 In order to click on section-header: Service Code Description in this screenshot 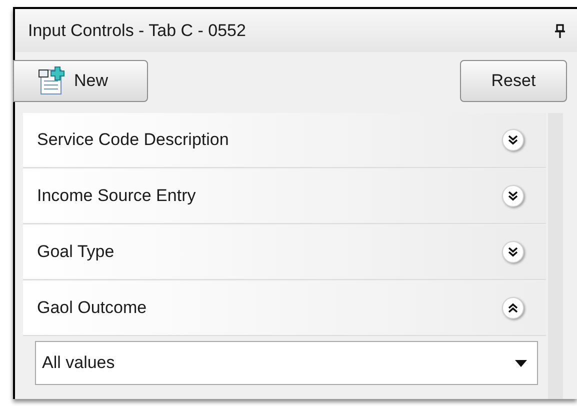, I will do `click(284, 140)`.